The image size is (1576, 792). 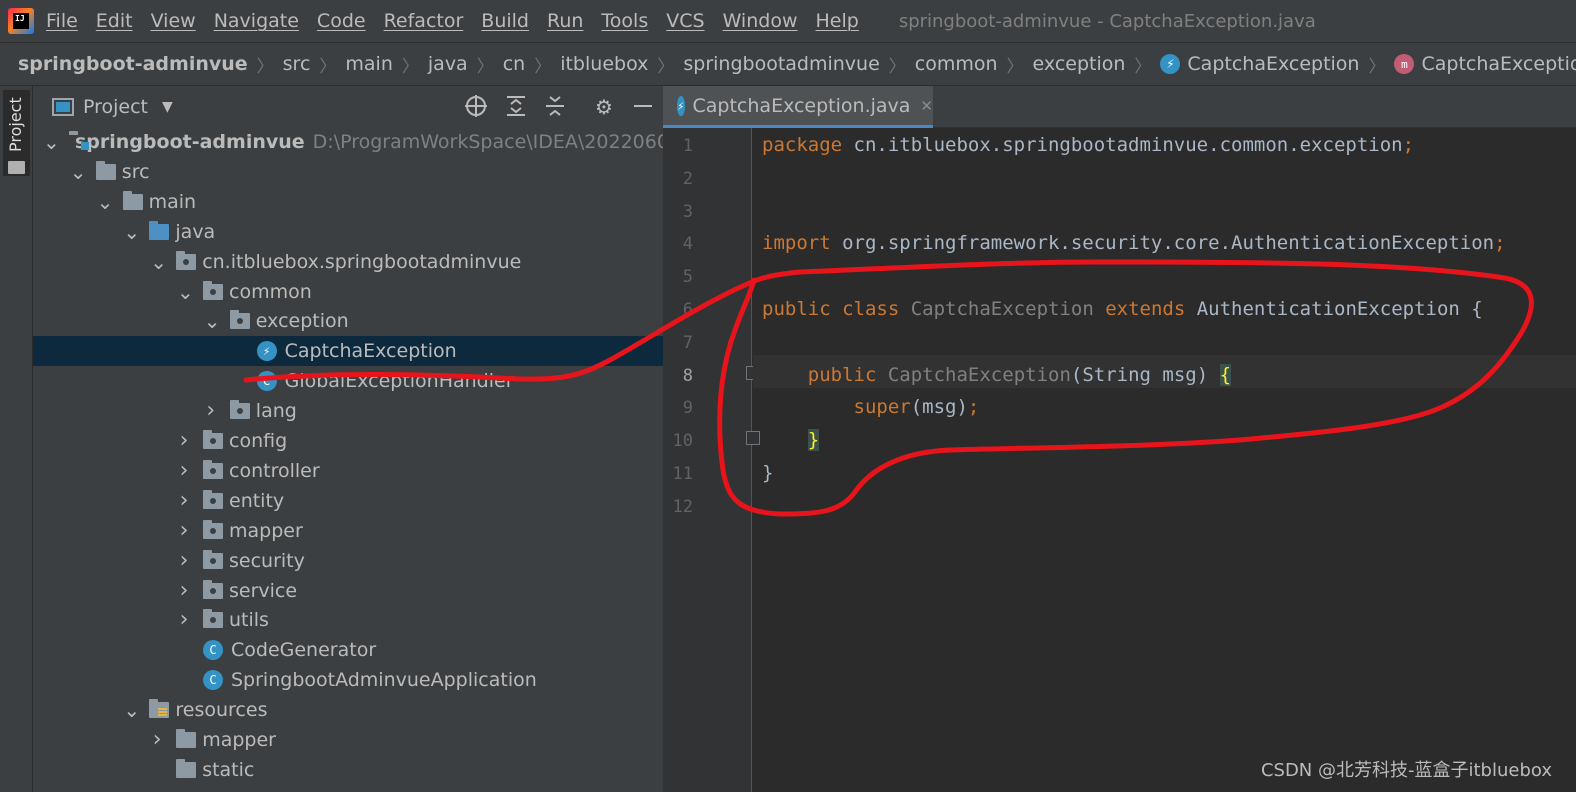 I want to click on tree-row: static, so click(x=348, y=770).